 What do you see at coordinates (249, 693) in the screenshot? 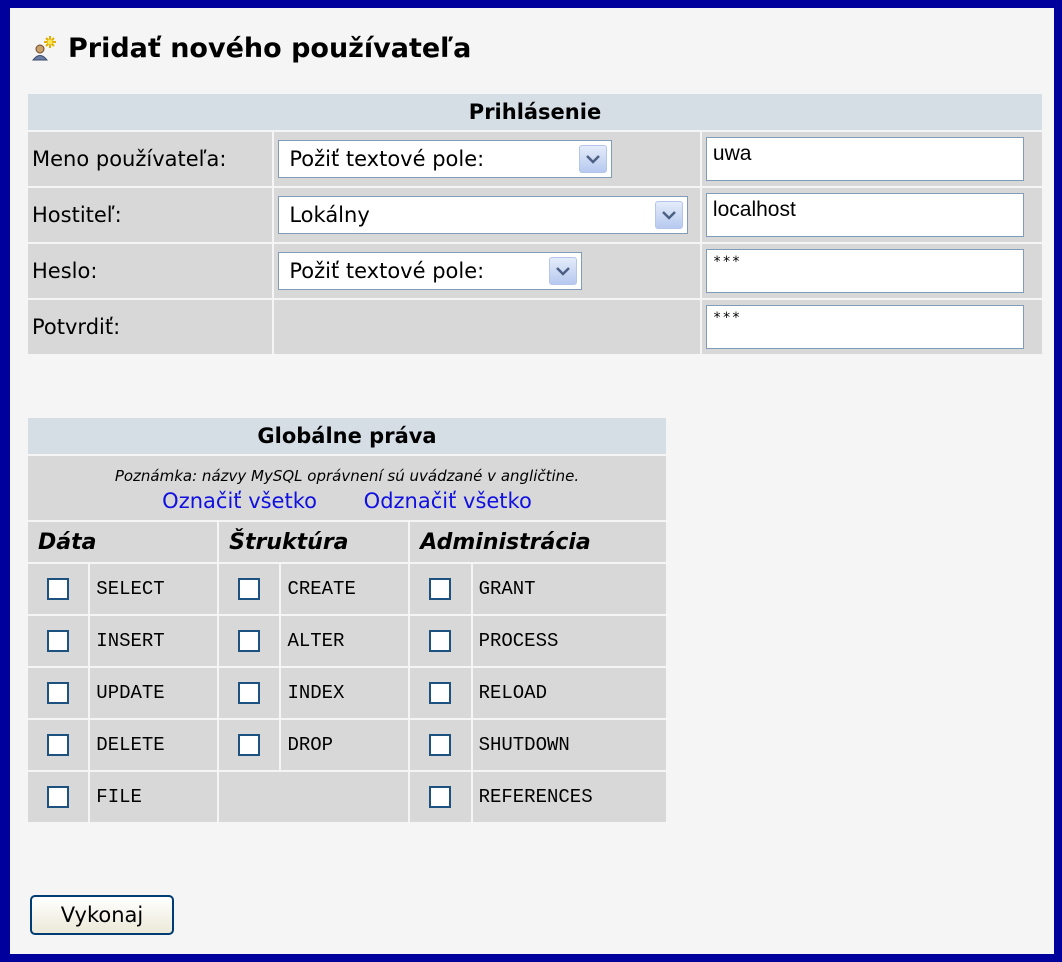
I see `index-checkbox` at bounding box center [249, 693].